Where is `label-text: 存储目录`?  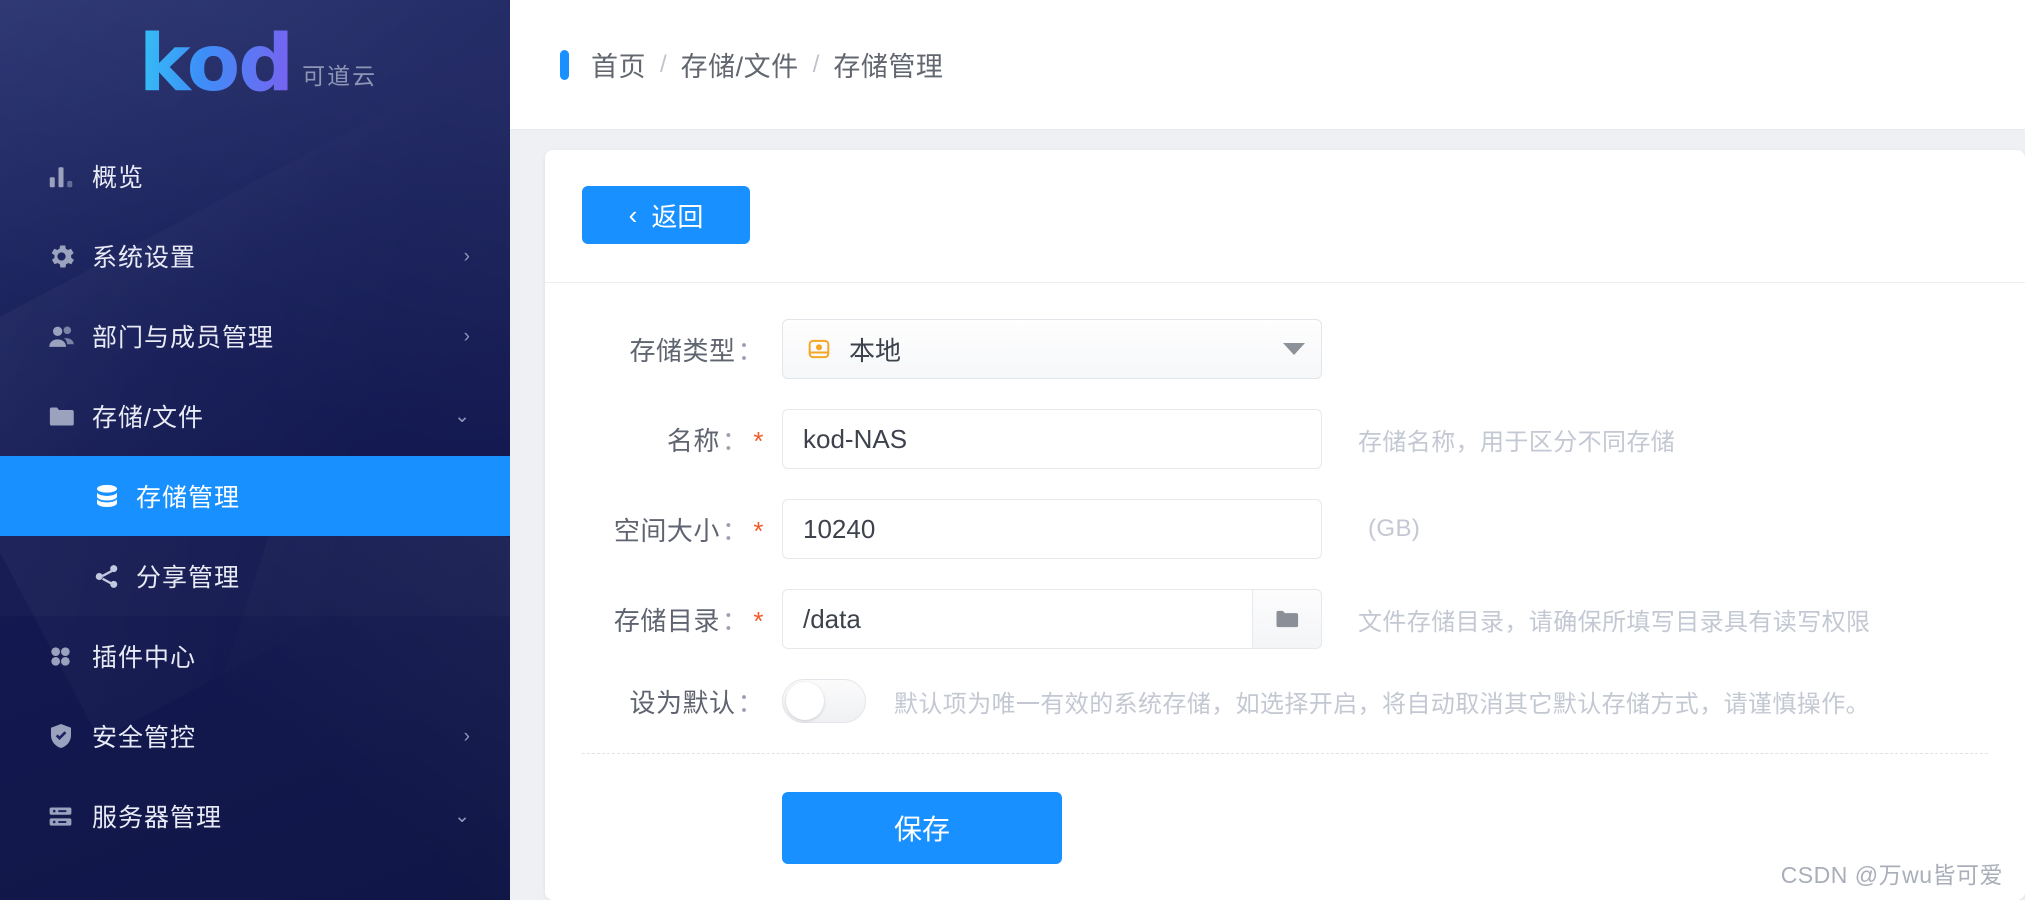
label-text: 存储目录 is located at coordinates (666, 620).